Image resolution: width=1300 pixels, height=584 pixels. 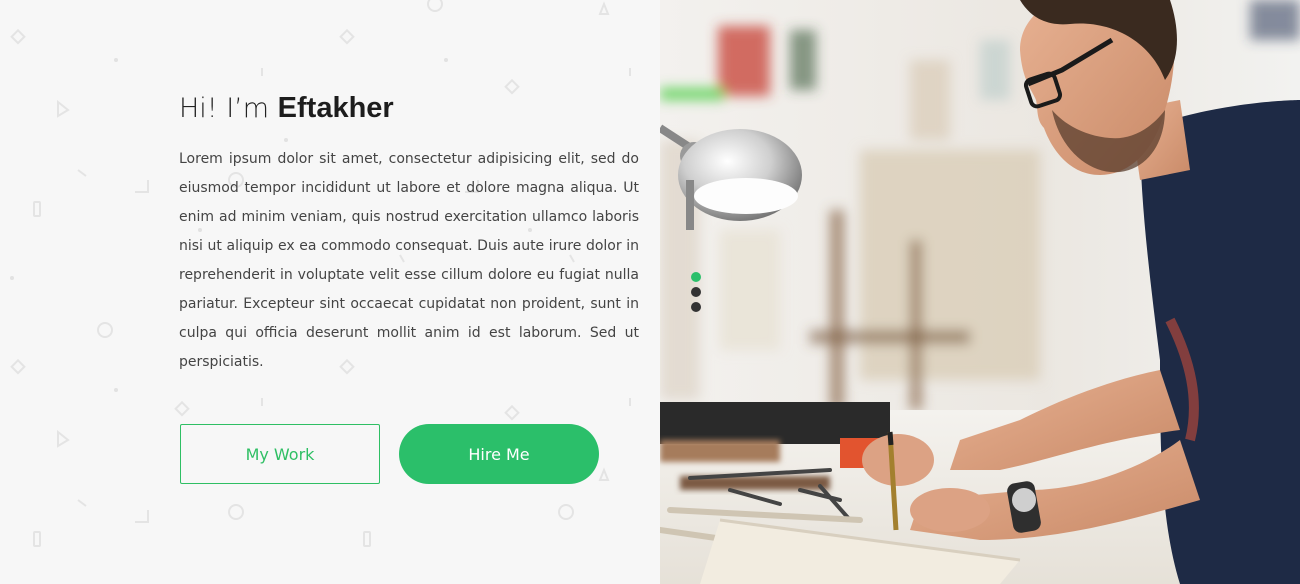 What do you see at coordinates (499, 454) in the screenshot?
I see `hire-me-button: Hire Me` at bounding box center [499, 454].